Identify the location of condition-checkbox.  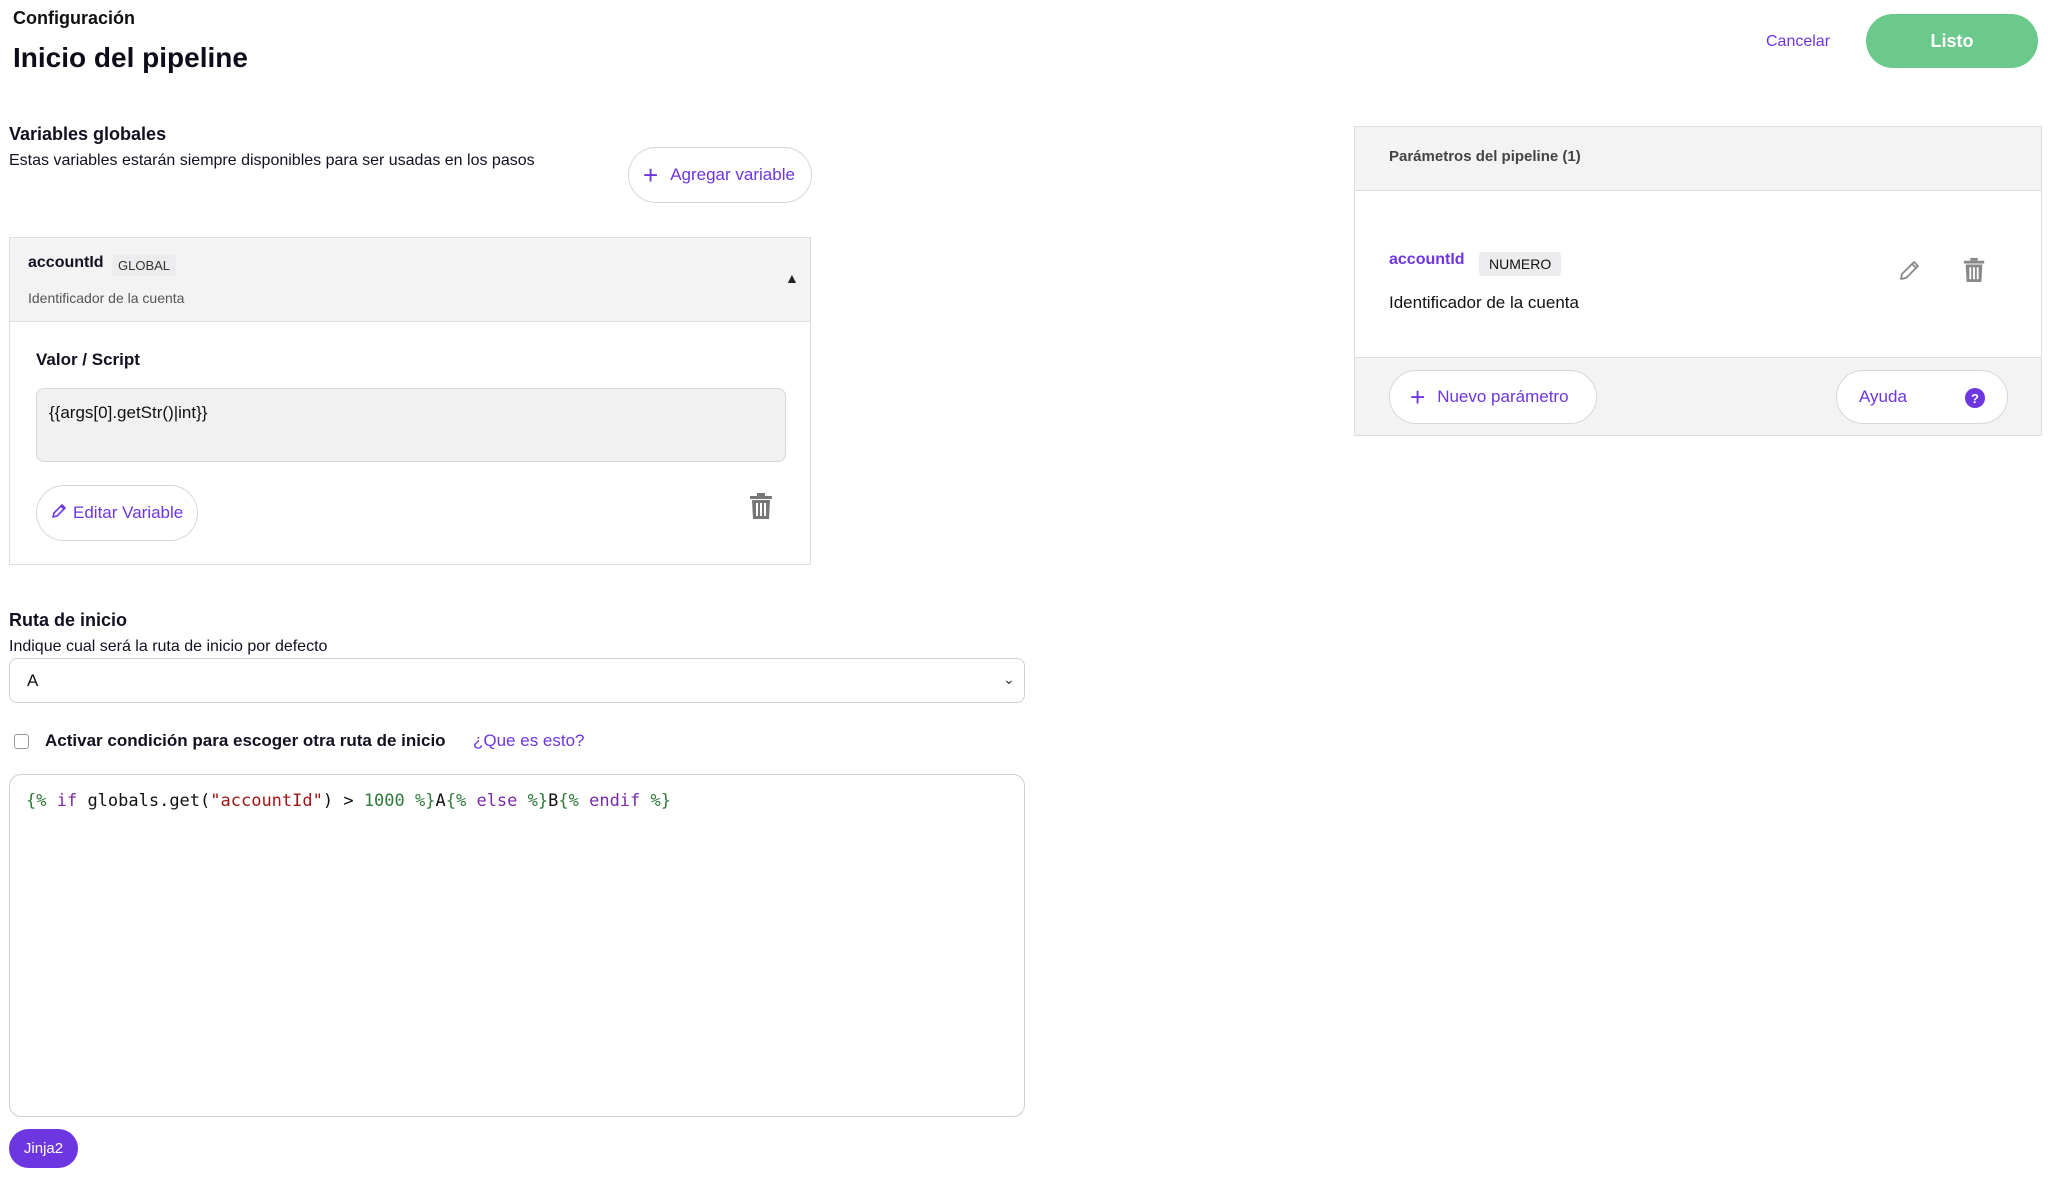
(21, 741).